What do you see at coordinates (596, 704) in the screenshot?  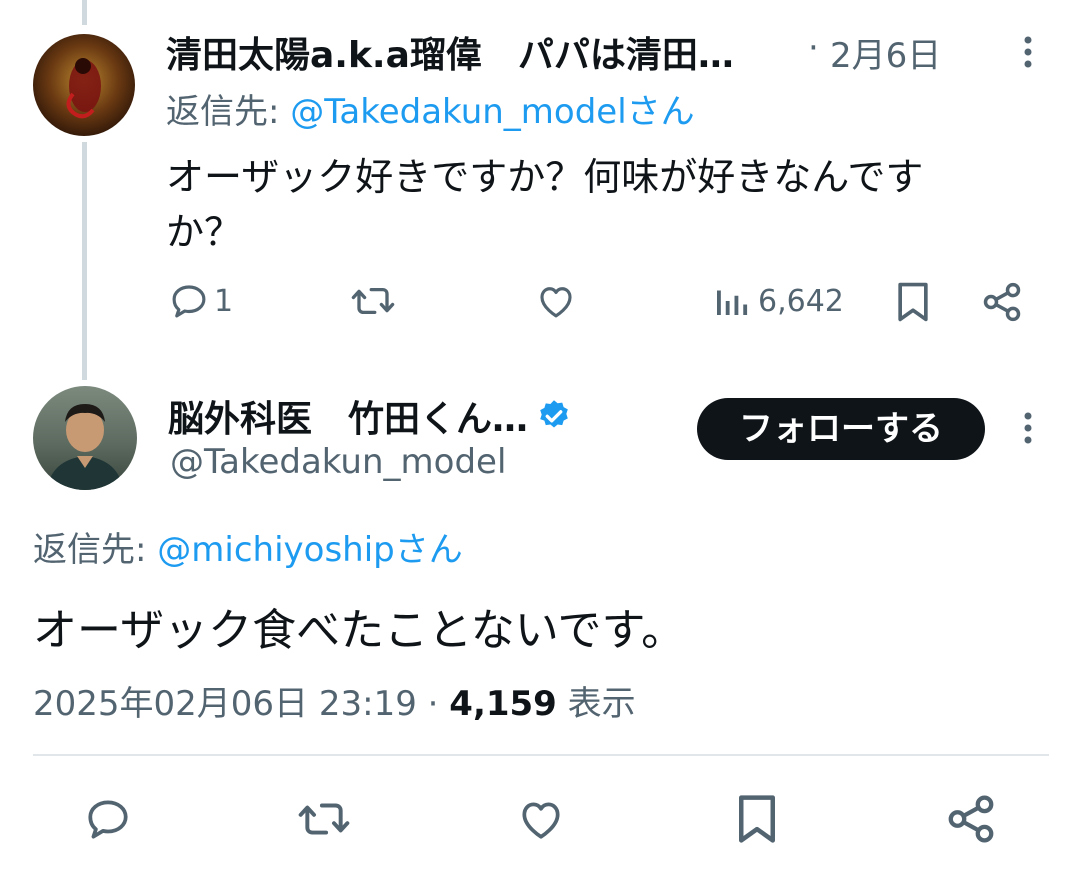 I see `view-label: 表示` at bounding box center [596, 704].